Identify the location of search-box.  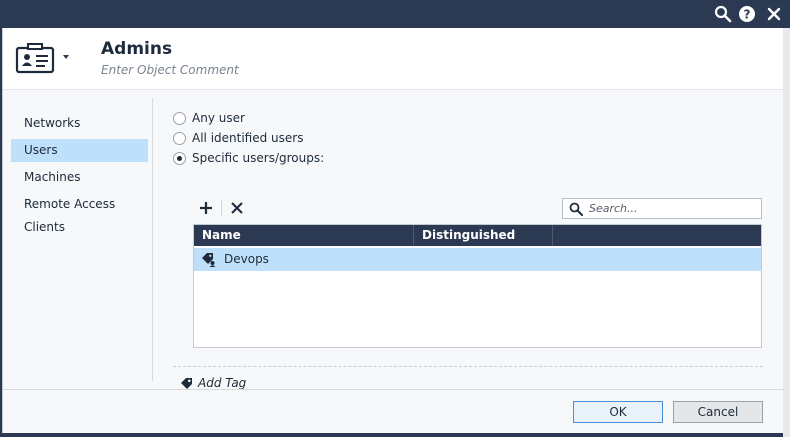
(662, 208).